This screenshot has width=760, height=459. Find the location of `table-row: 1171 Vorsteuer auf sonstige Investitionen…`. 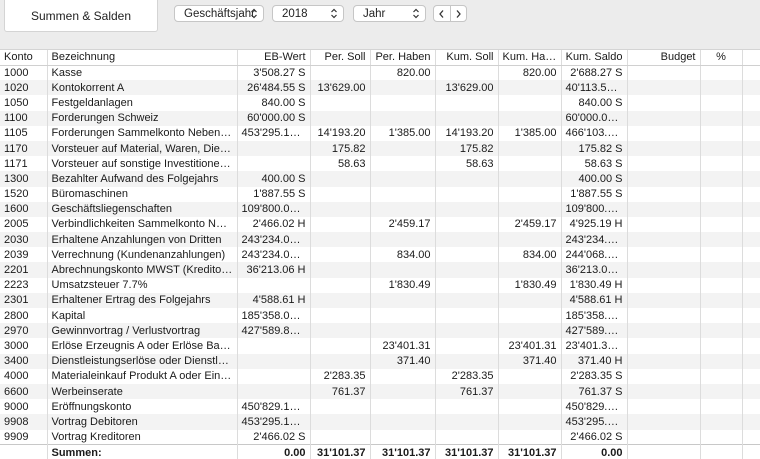

table-row: 1171 Vorsteuer auf sonstige Investitionen… is located at coordinates (380, 164).